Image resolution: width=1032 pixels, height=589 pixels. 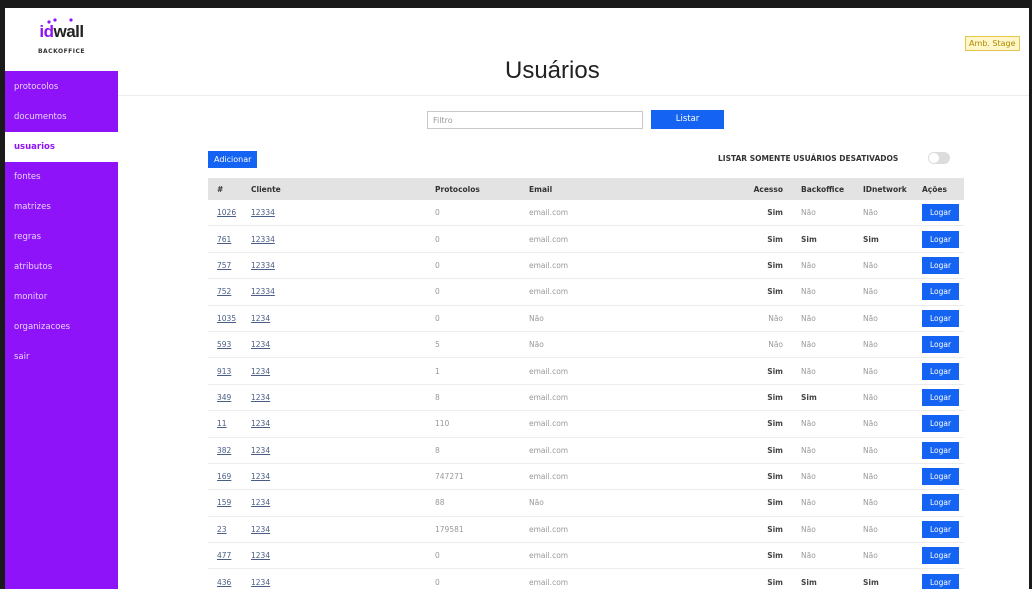 I want to click on sidebar-item-sair: sair, so click(x=61, y=357).